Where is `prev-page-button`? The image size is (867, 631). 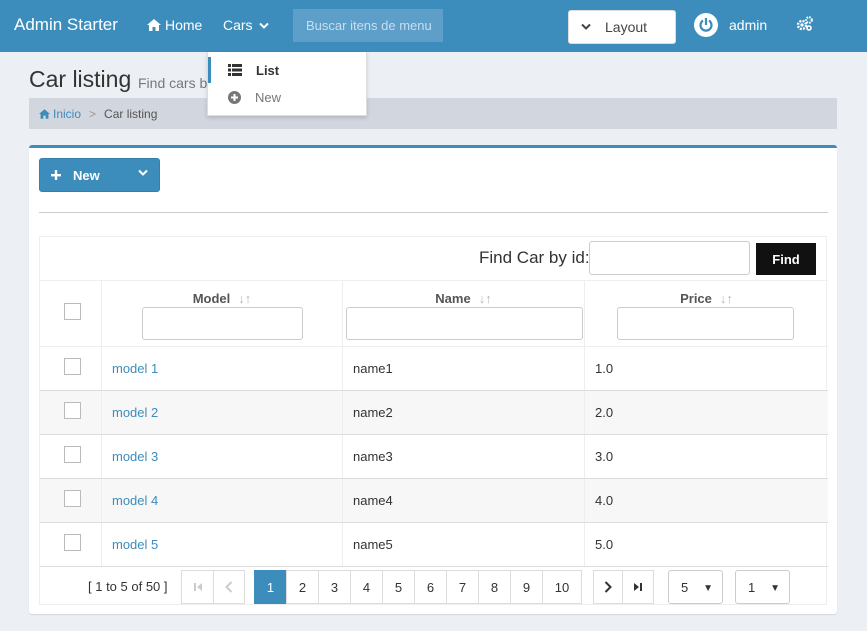 prev-page-button is located at coordinates (229, 587).